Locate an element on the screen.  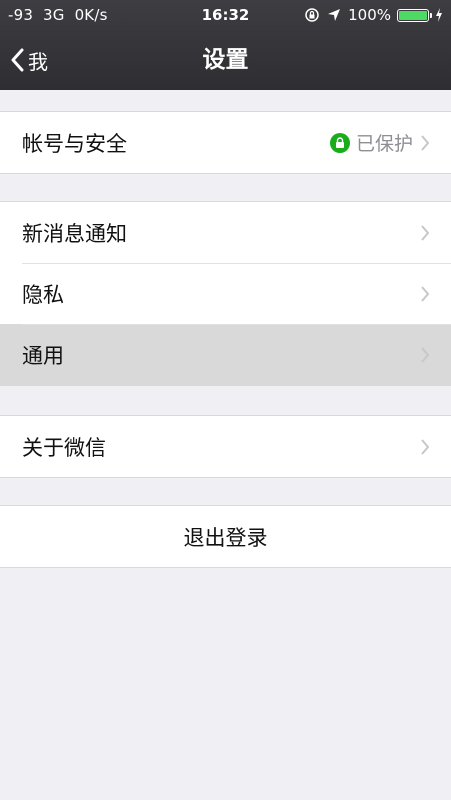
protected-status: 已保护 is located at coordinates (384, 144).